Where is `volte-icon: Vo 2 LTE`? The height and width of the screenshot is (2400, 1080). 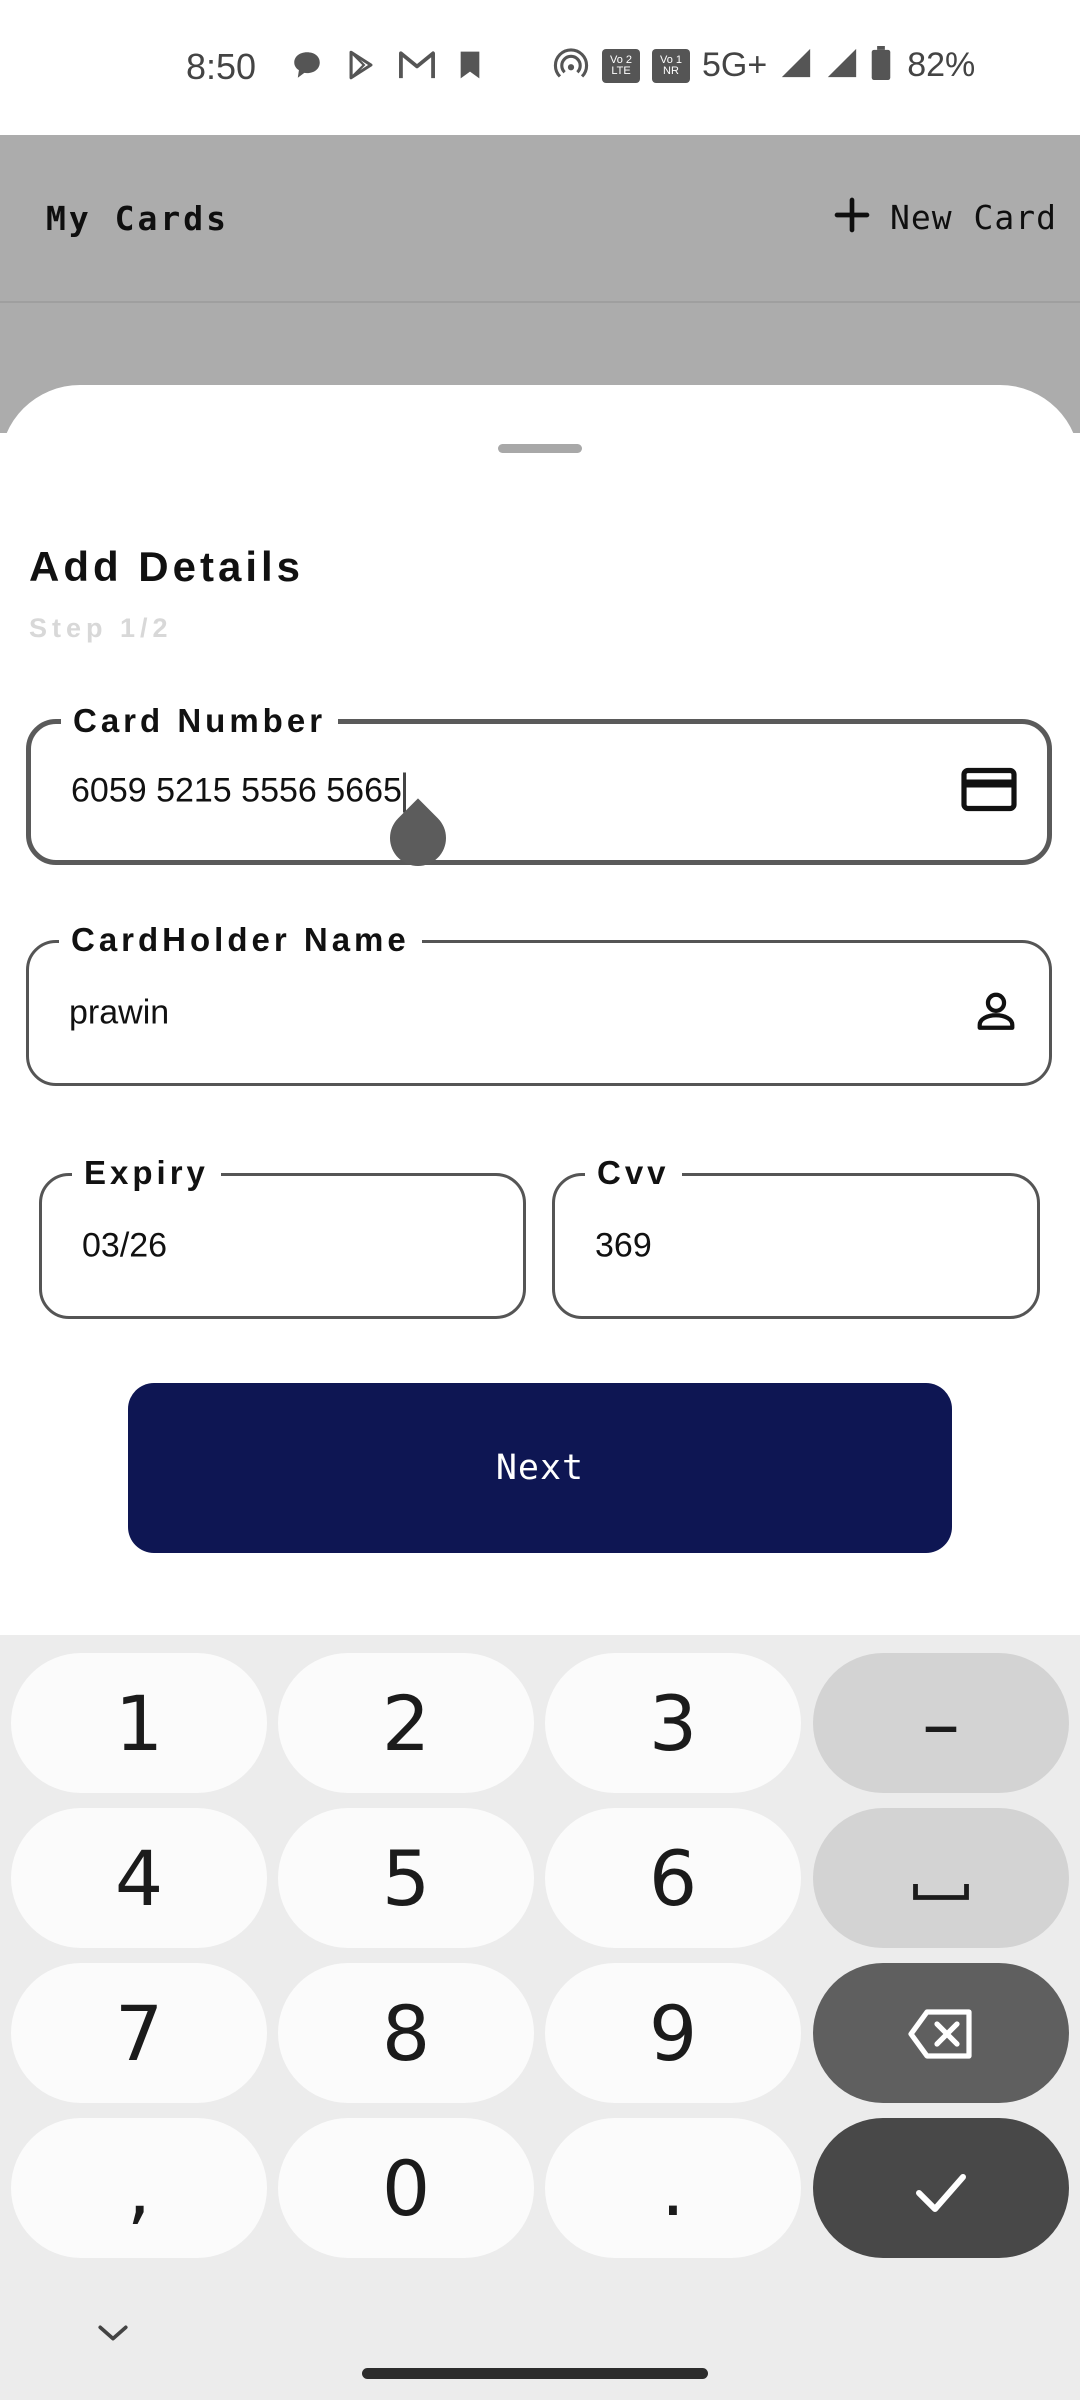 volte-icon: Vo 2 LTE is located at coordinates (621, 65).